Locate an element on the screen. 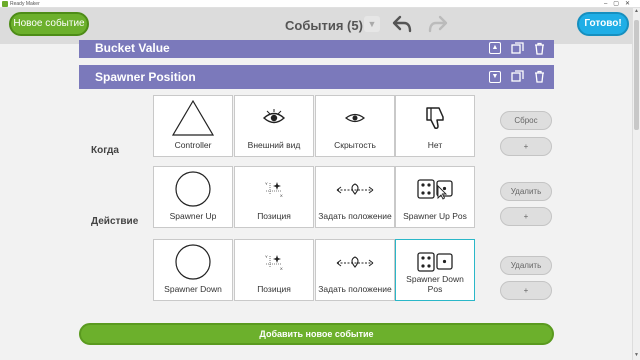 The image size is (640, 360). when-card-controller: Controller is located at coordinates (193, 126).